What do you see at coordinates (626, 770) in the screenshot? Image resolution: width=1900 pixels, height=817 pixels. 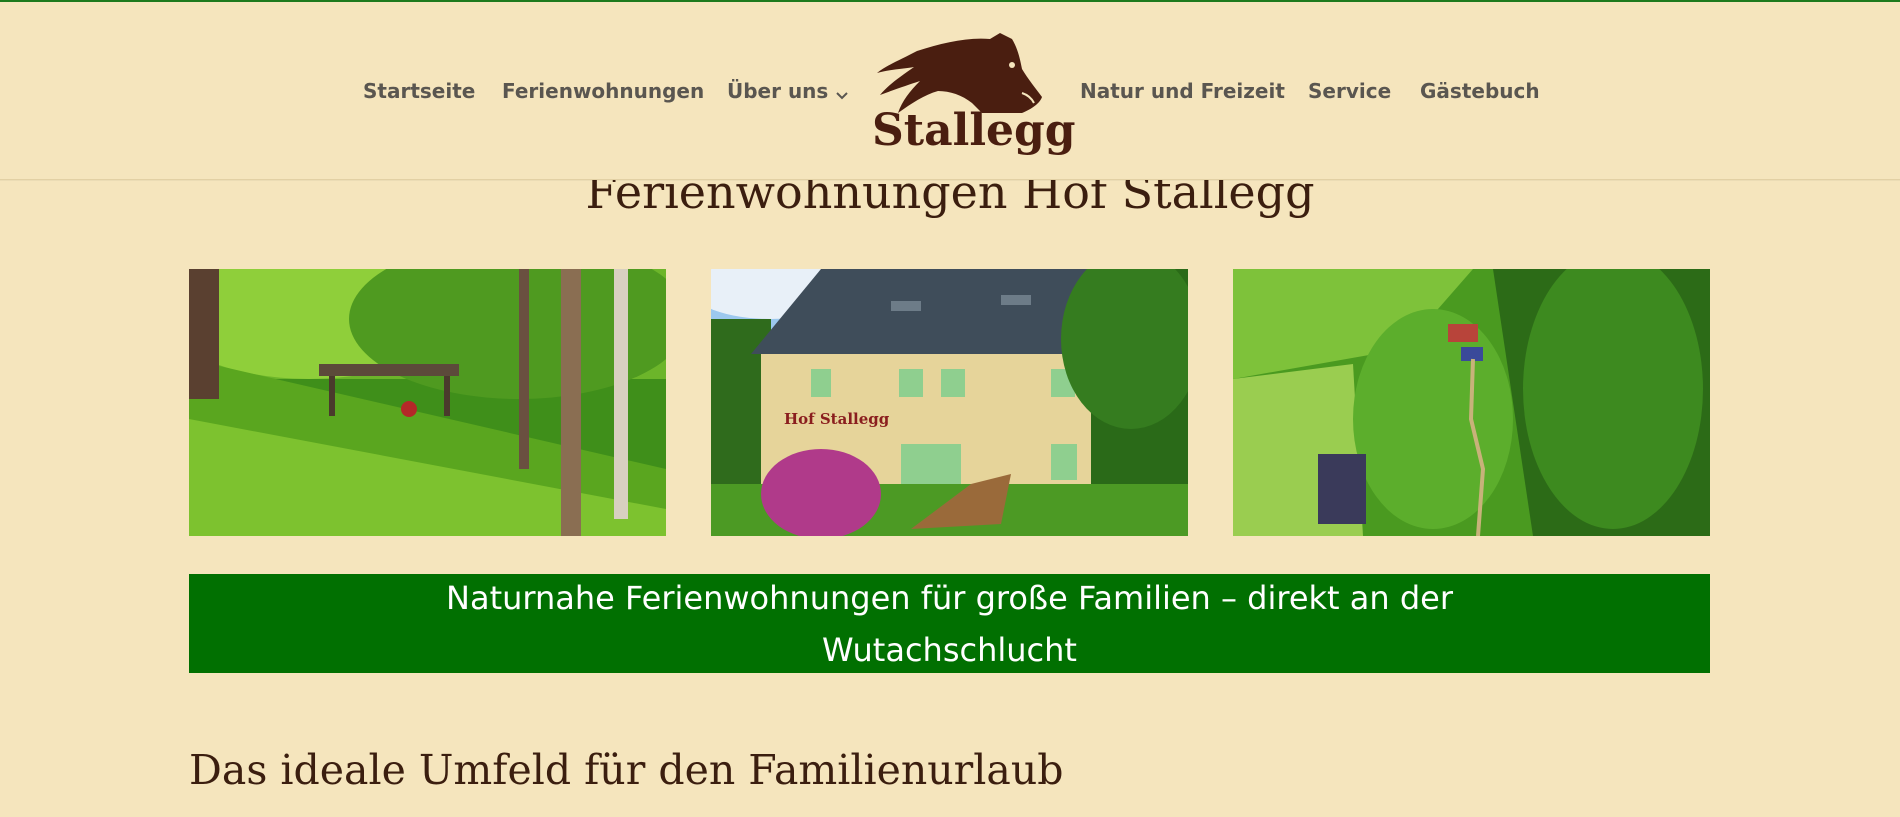 I see `section-heading: Das ideale Umfeld für den Familienurlaub` at bounding box center [626, 770].